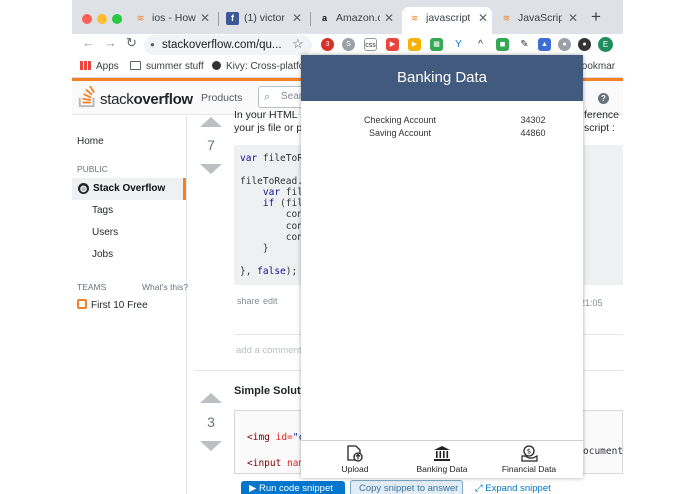  I want to click on nav-public-heading: PUBLIC, so click(92, 169).